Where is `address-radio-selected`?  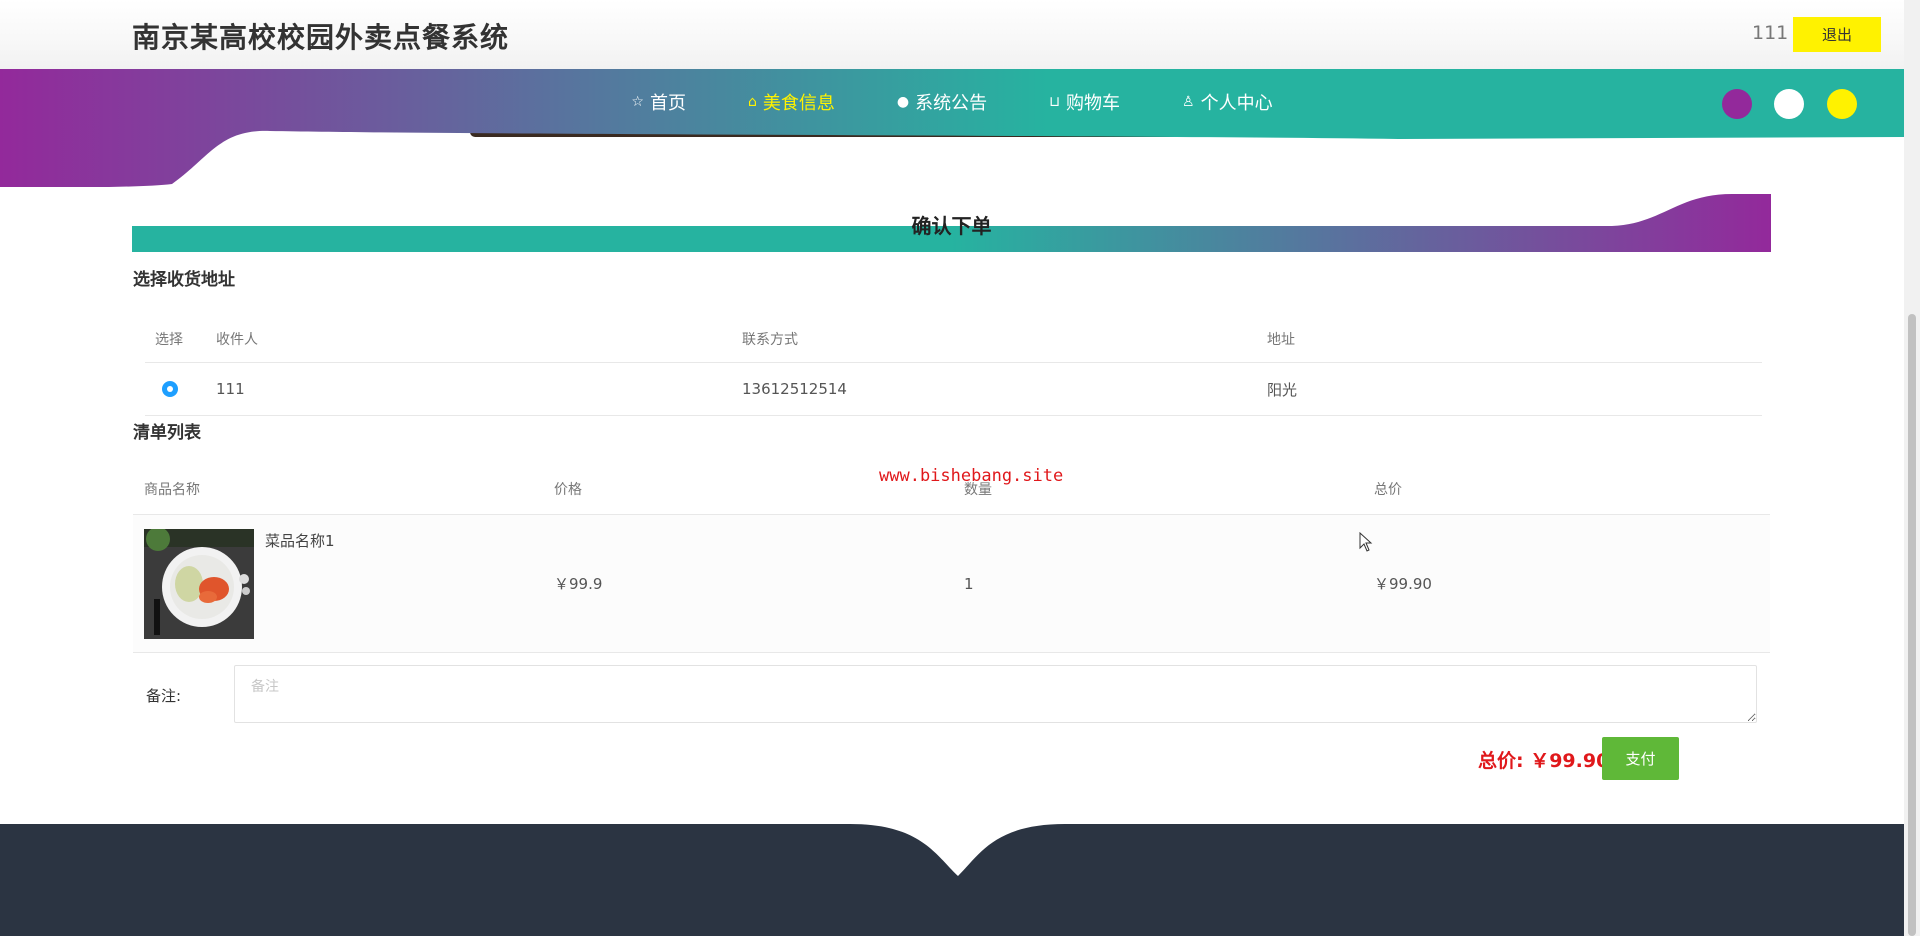 address-radio-selected is located at coordinates (170, 389).